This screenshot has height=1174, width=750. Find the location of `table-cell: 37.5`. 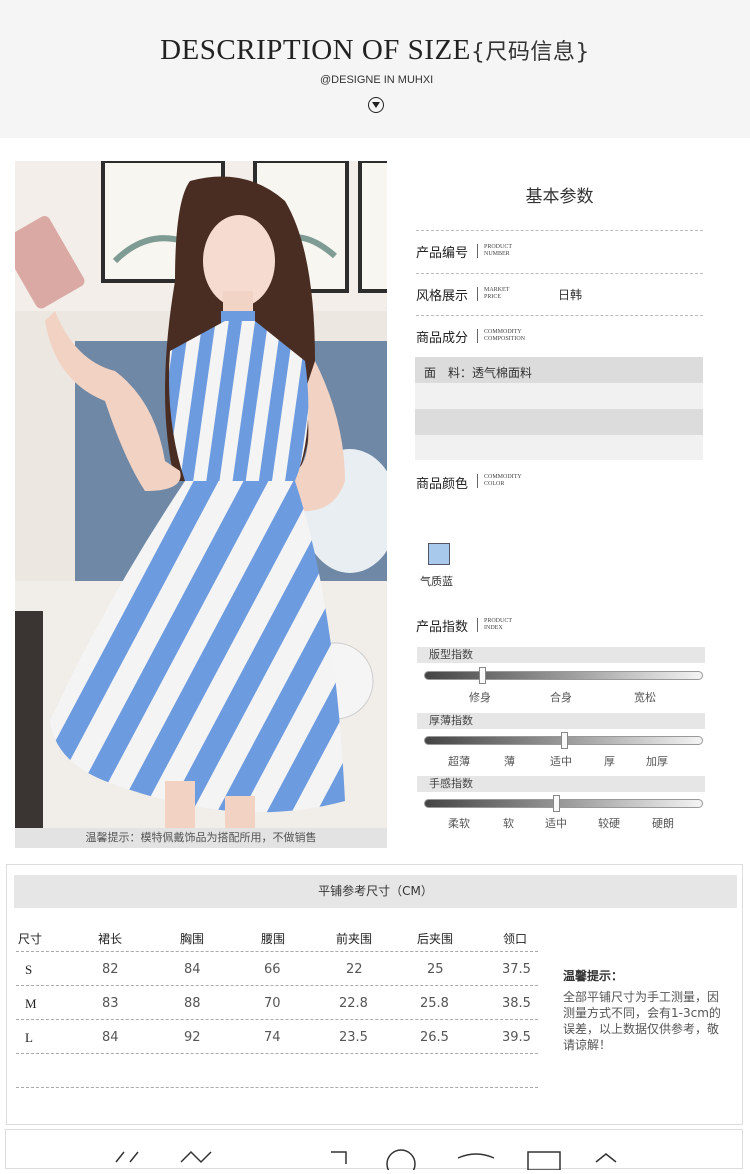

table-cell: 37.5 is located at coordinates (516, 969).